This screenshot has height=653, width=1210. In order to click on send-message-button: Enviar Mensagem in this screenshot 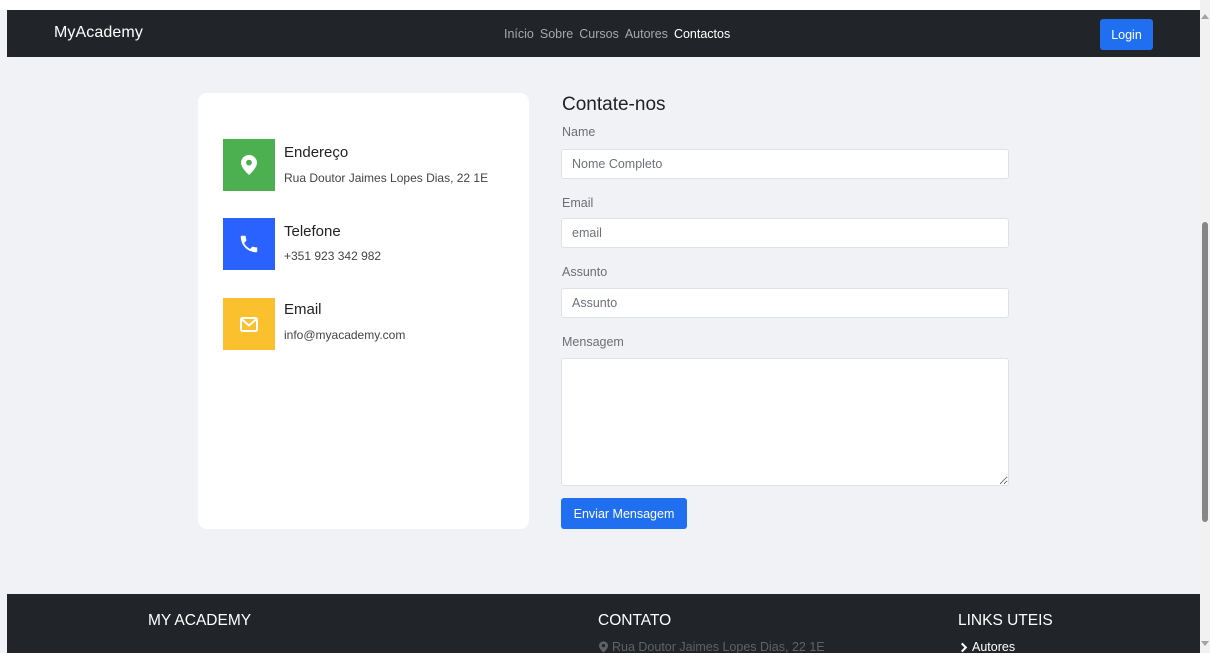, I will do `click(624, 513)`.